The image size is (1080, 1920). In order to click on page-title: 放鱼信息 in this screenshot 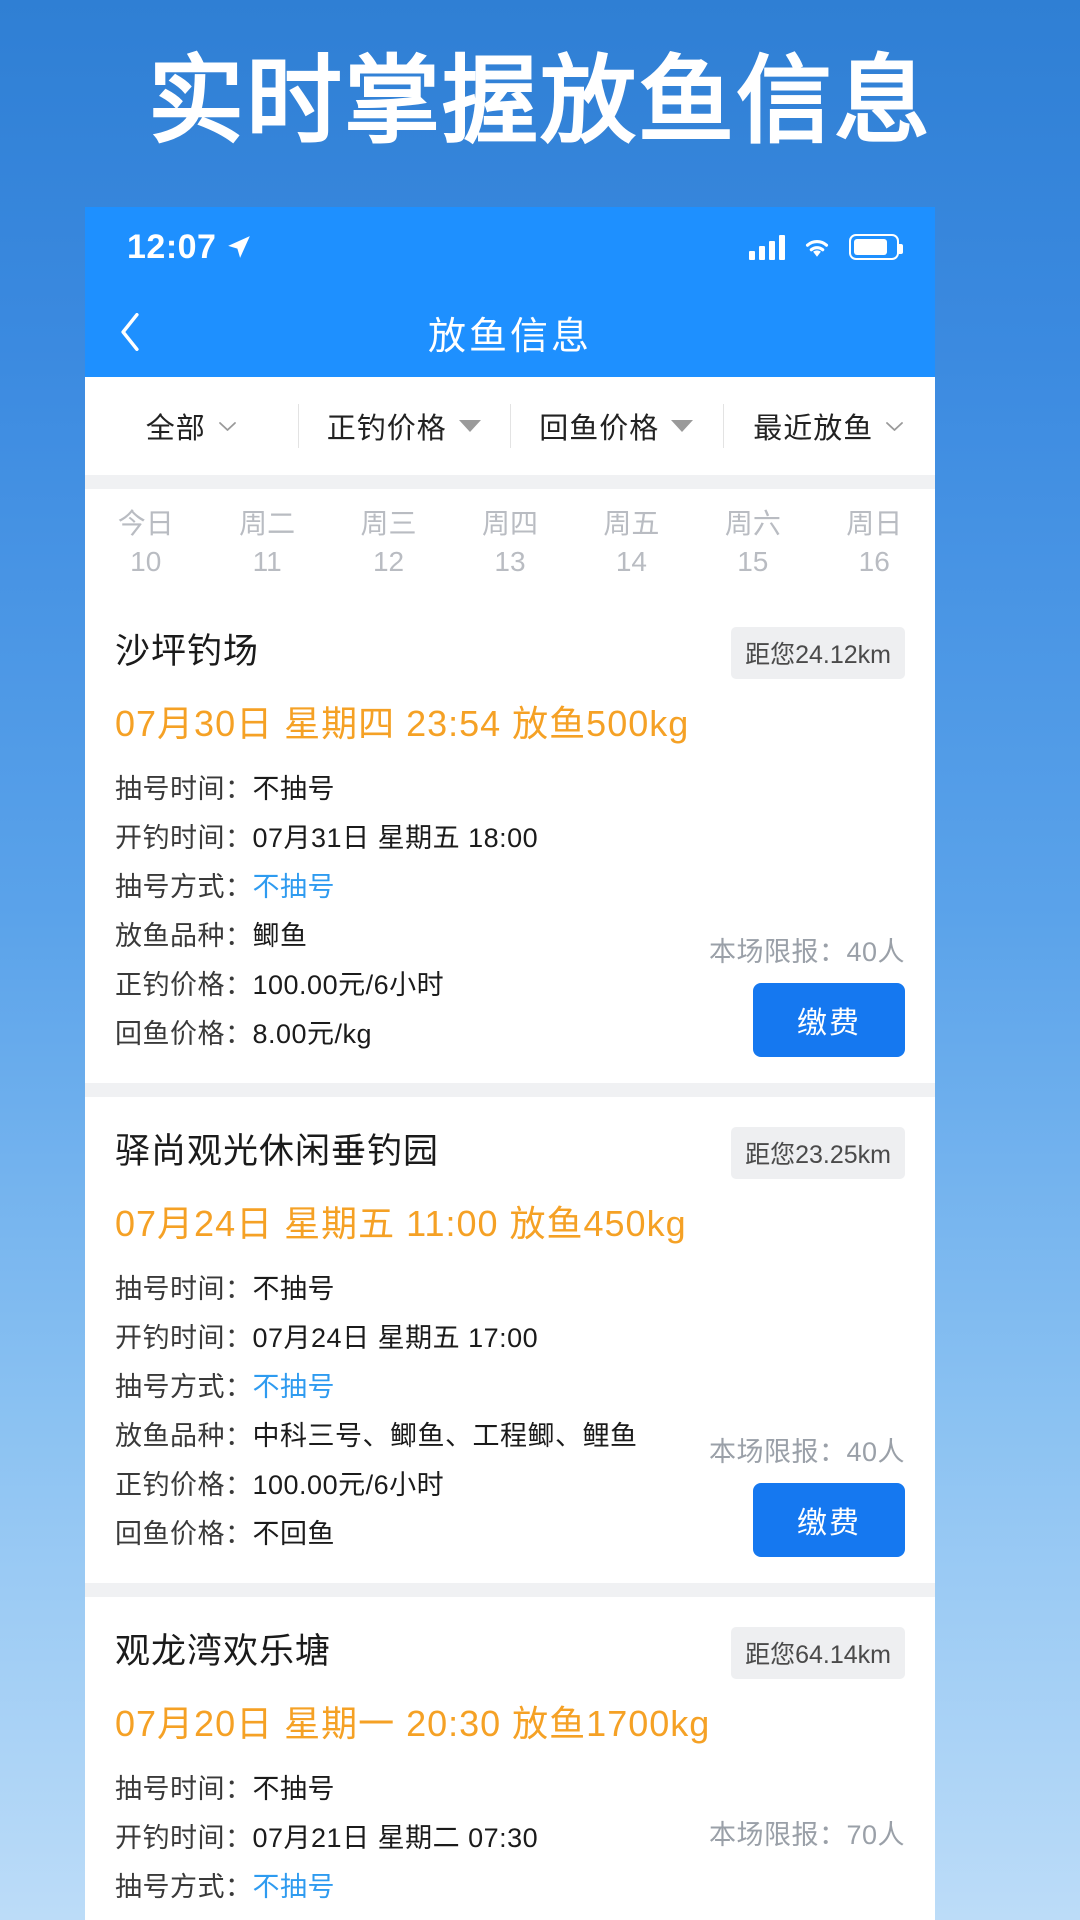, I will do `click(509, 336)`.